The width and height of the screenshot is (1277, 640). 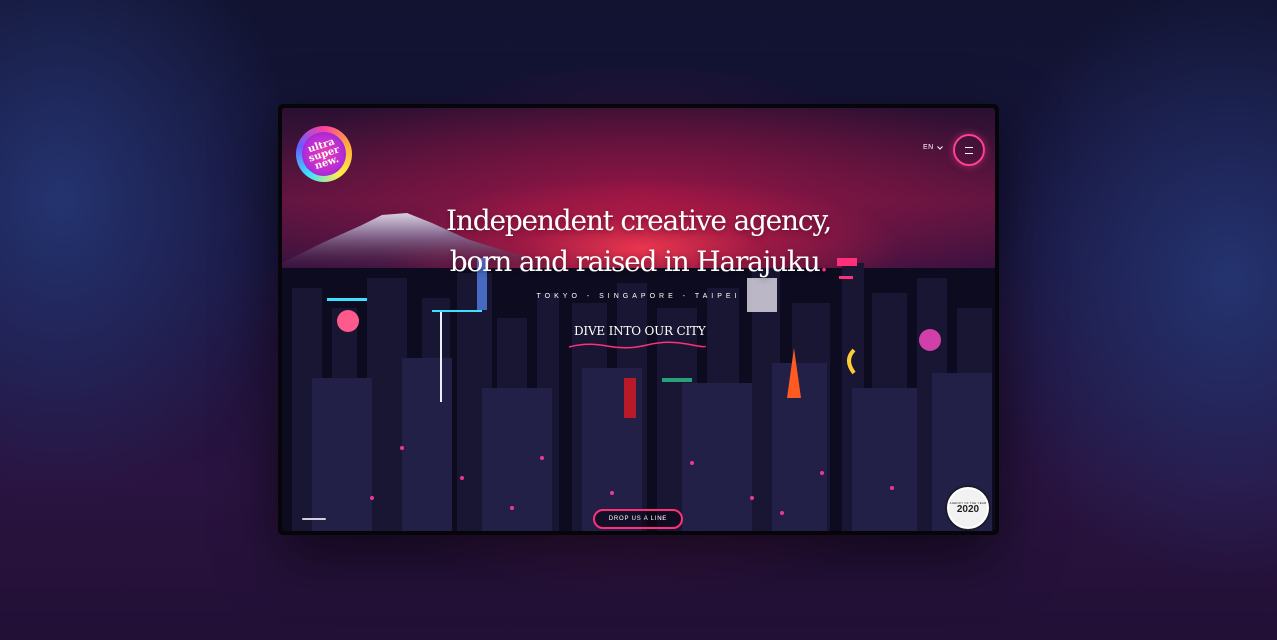 I want to click on language-selector: EN, so click(x=933, y=147).